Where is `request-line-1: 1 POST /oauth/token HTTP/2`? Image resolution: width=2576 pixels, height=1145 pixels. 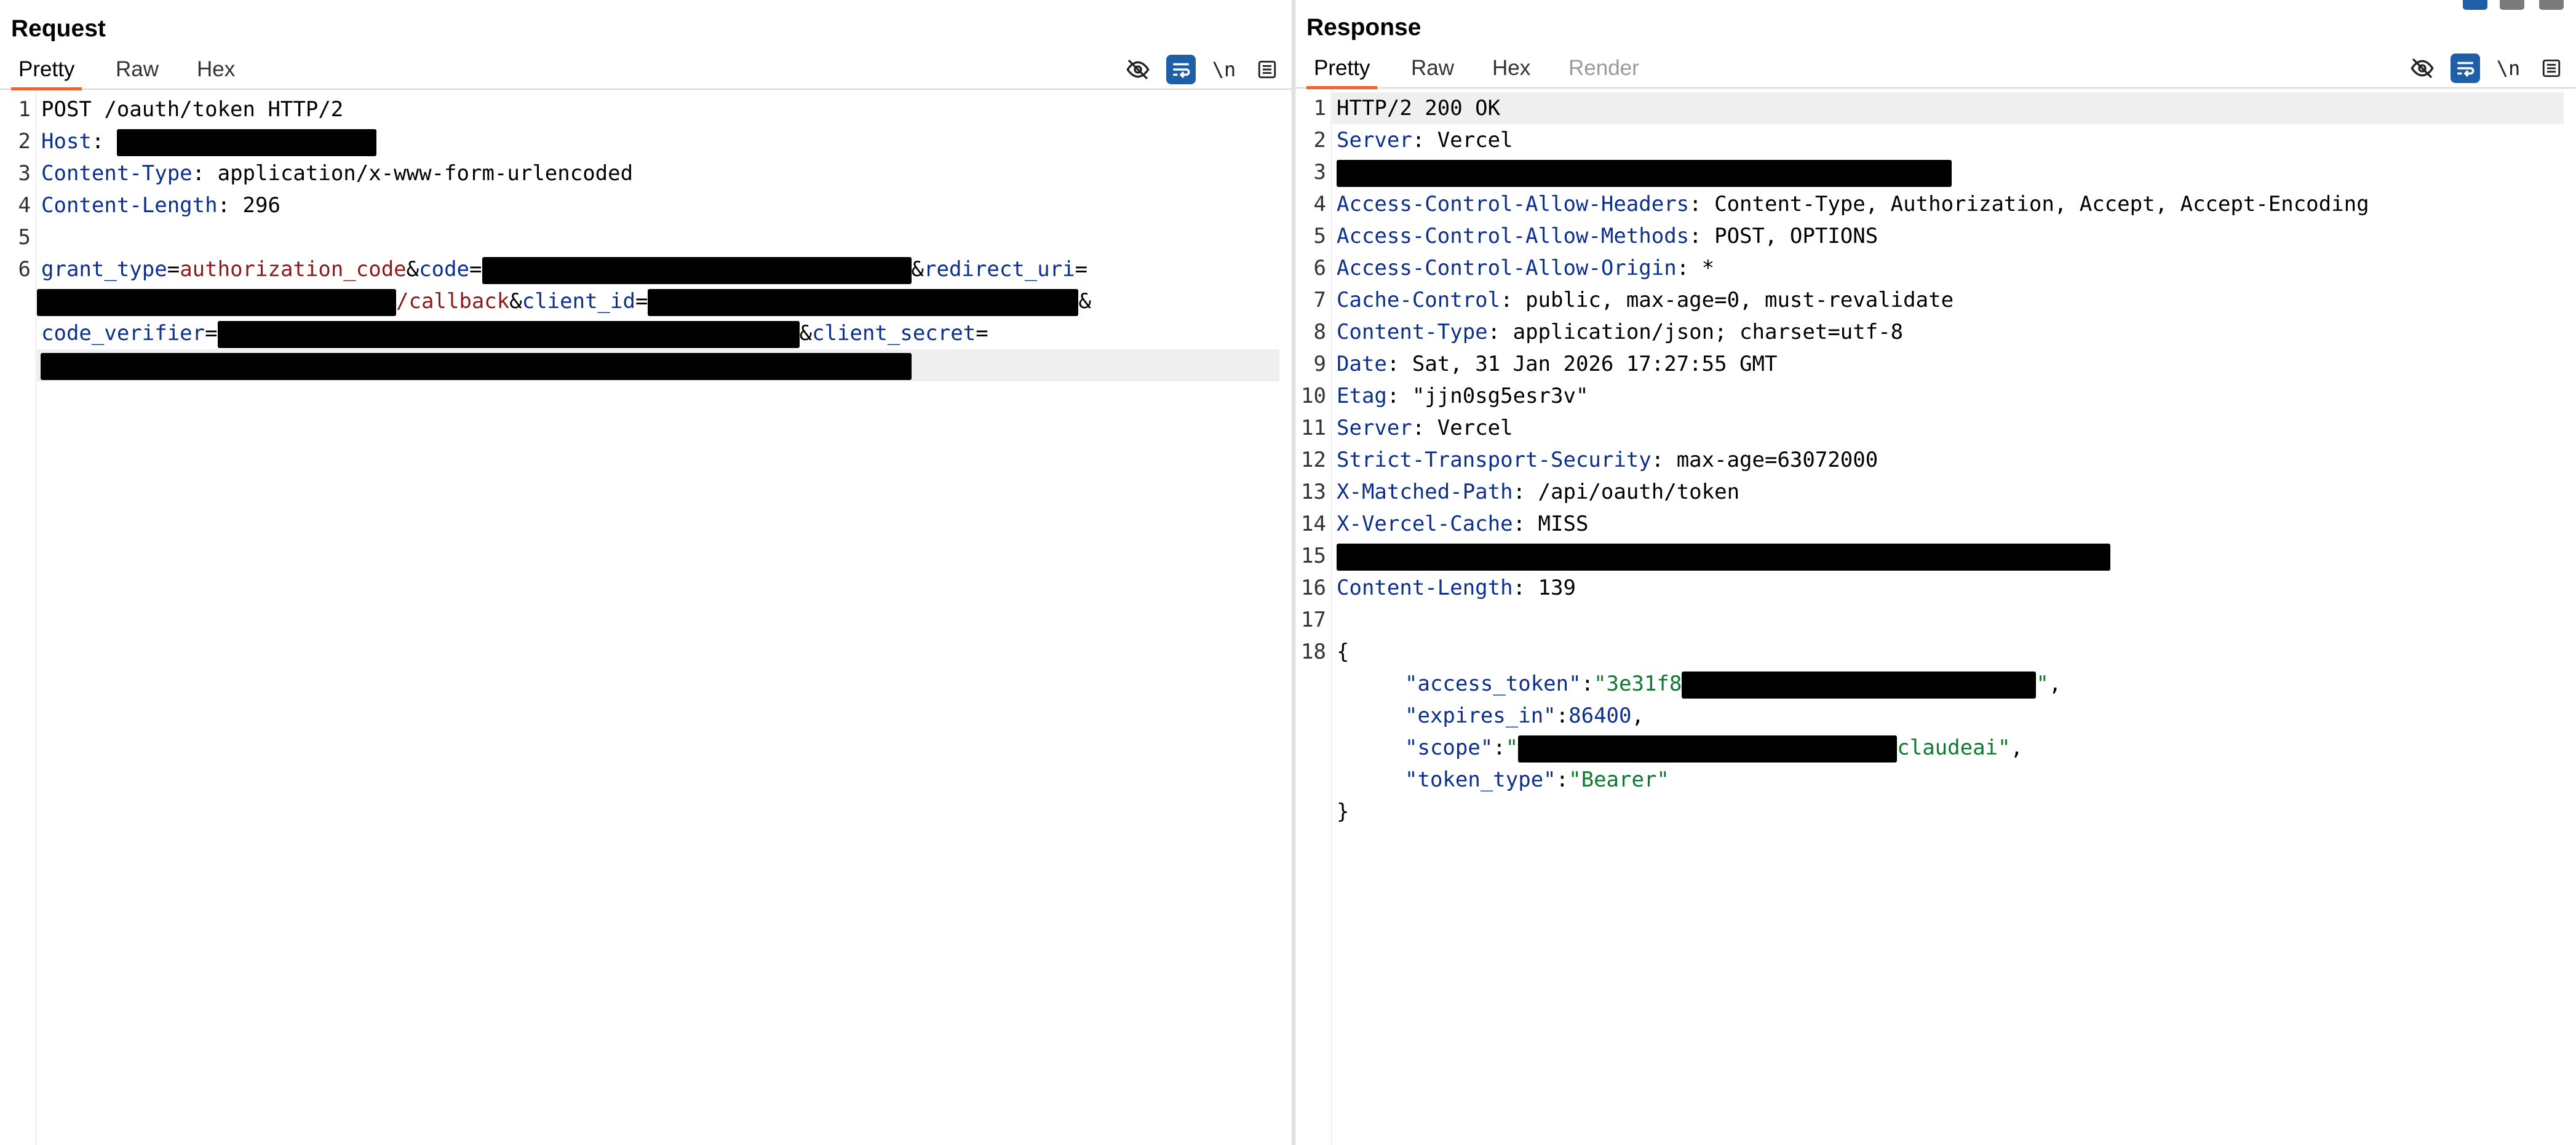 request-line-1: 1 POST /oauth/token HTTP/2 is located at coordinates (181, 109).